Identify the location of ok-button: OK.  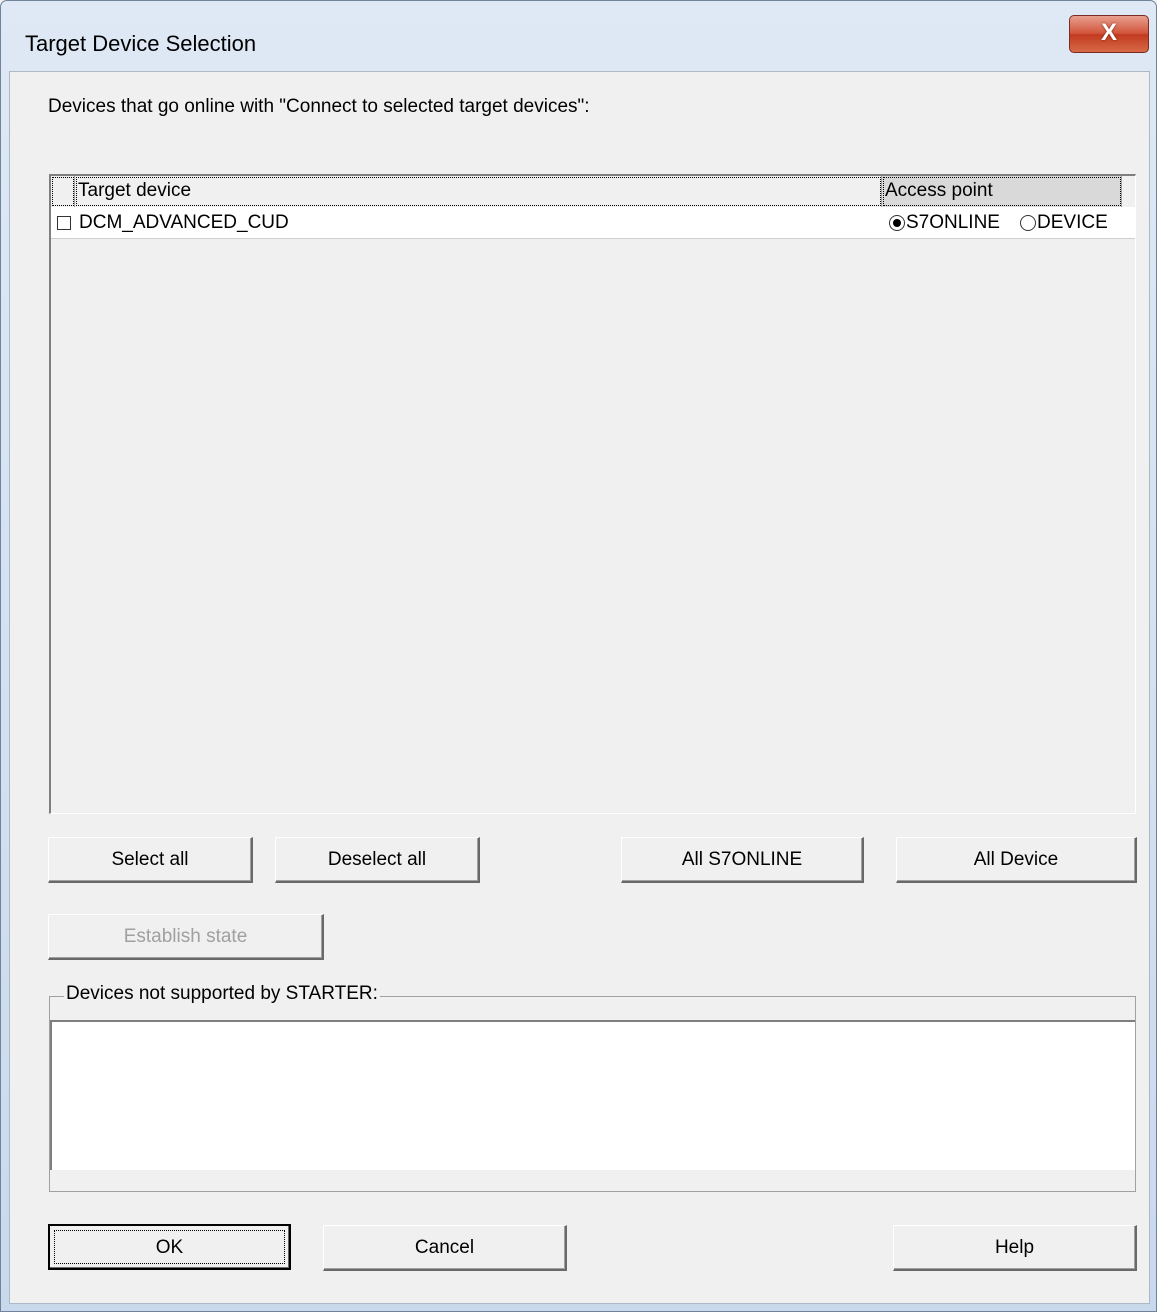
(169, 1247).